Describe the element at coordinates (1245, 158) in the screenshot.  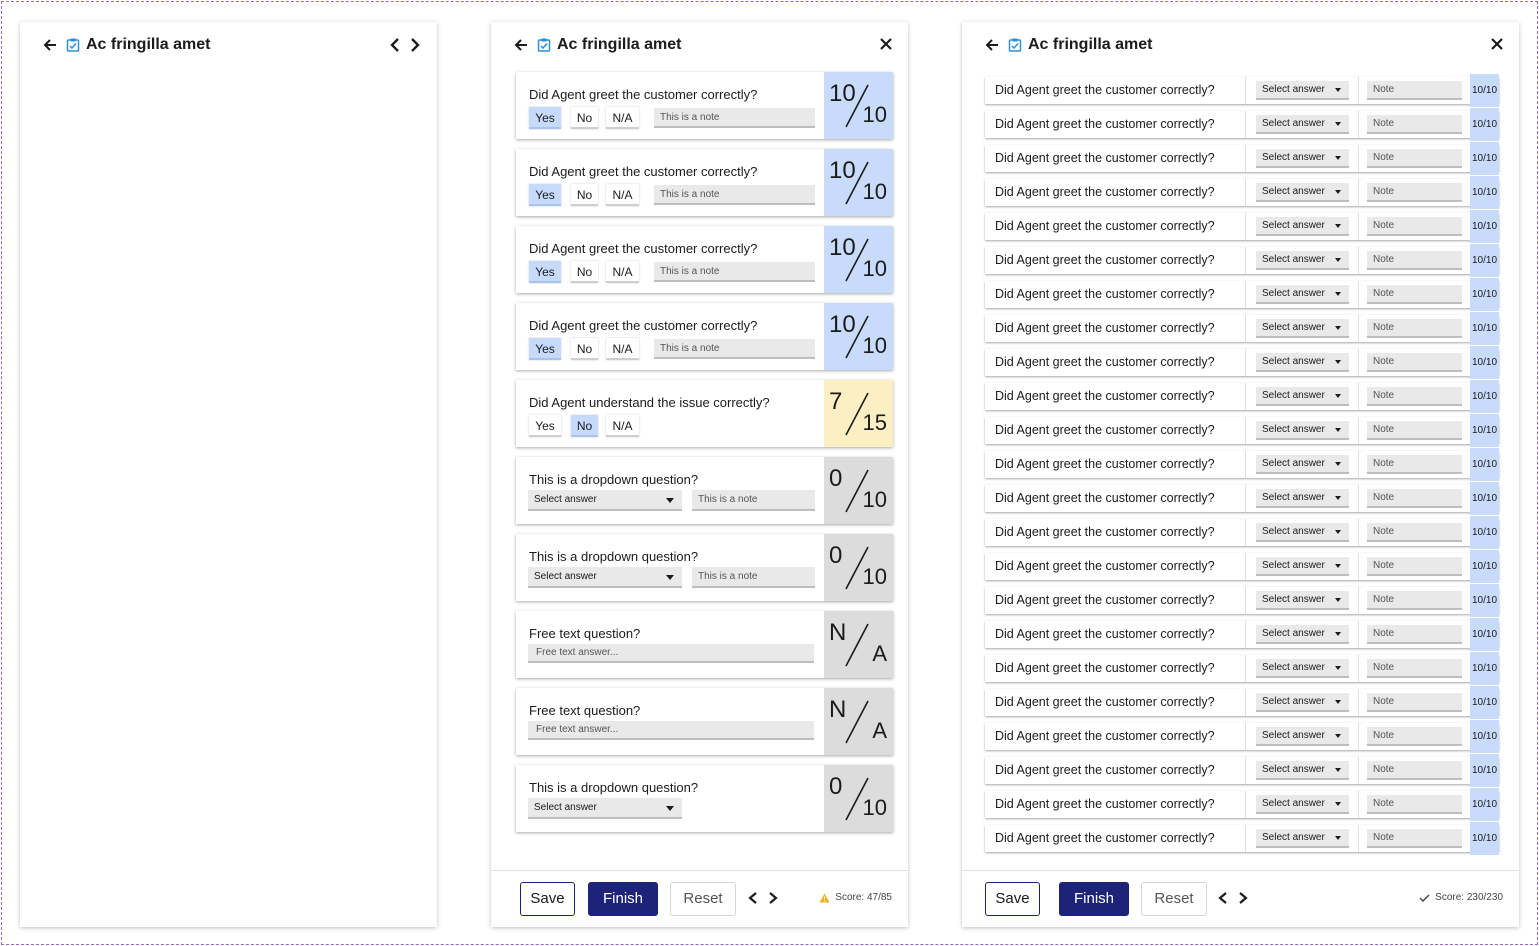
I see `column-divider` at that location.